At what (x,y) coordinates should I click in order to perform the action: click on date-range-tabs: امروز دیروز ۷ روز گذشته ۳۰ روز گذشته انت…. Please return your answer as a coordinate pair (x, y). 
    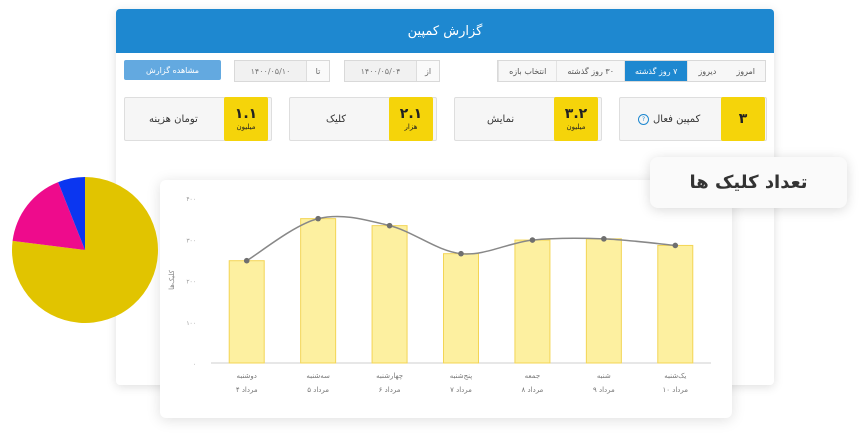
    Looking at the image, I should click on (631, 71).